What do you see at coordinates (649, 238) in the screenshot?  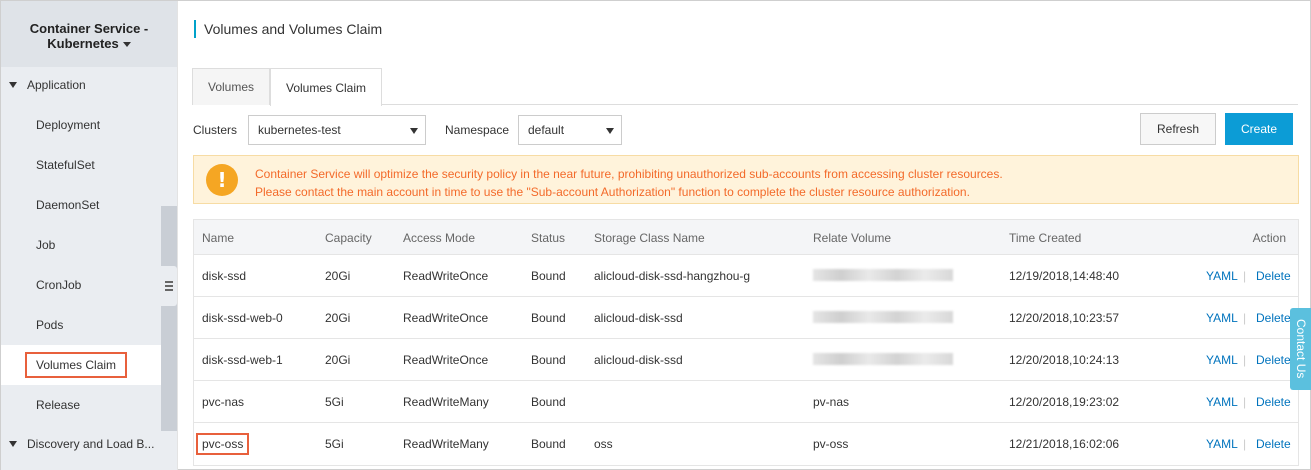 I see `header-storage-class: Storage Class Name` at bounding box center [649, 238].